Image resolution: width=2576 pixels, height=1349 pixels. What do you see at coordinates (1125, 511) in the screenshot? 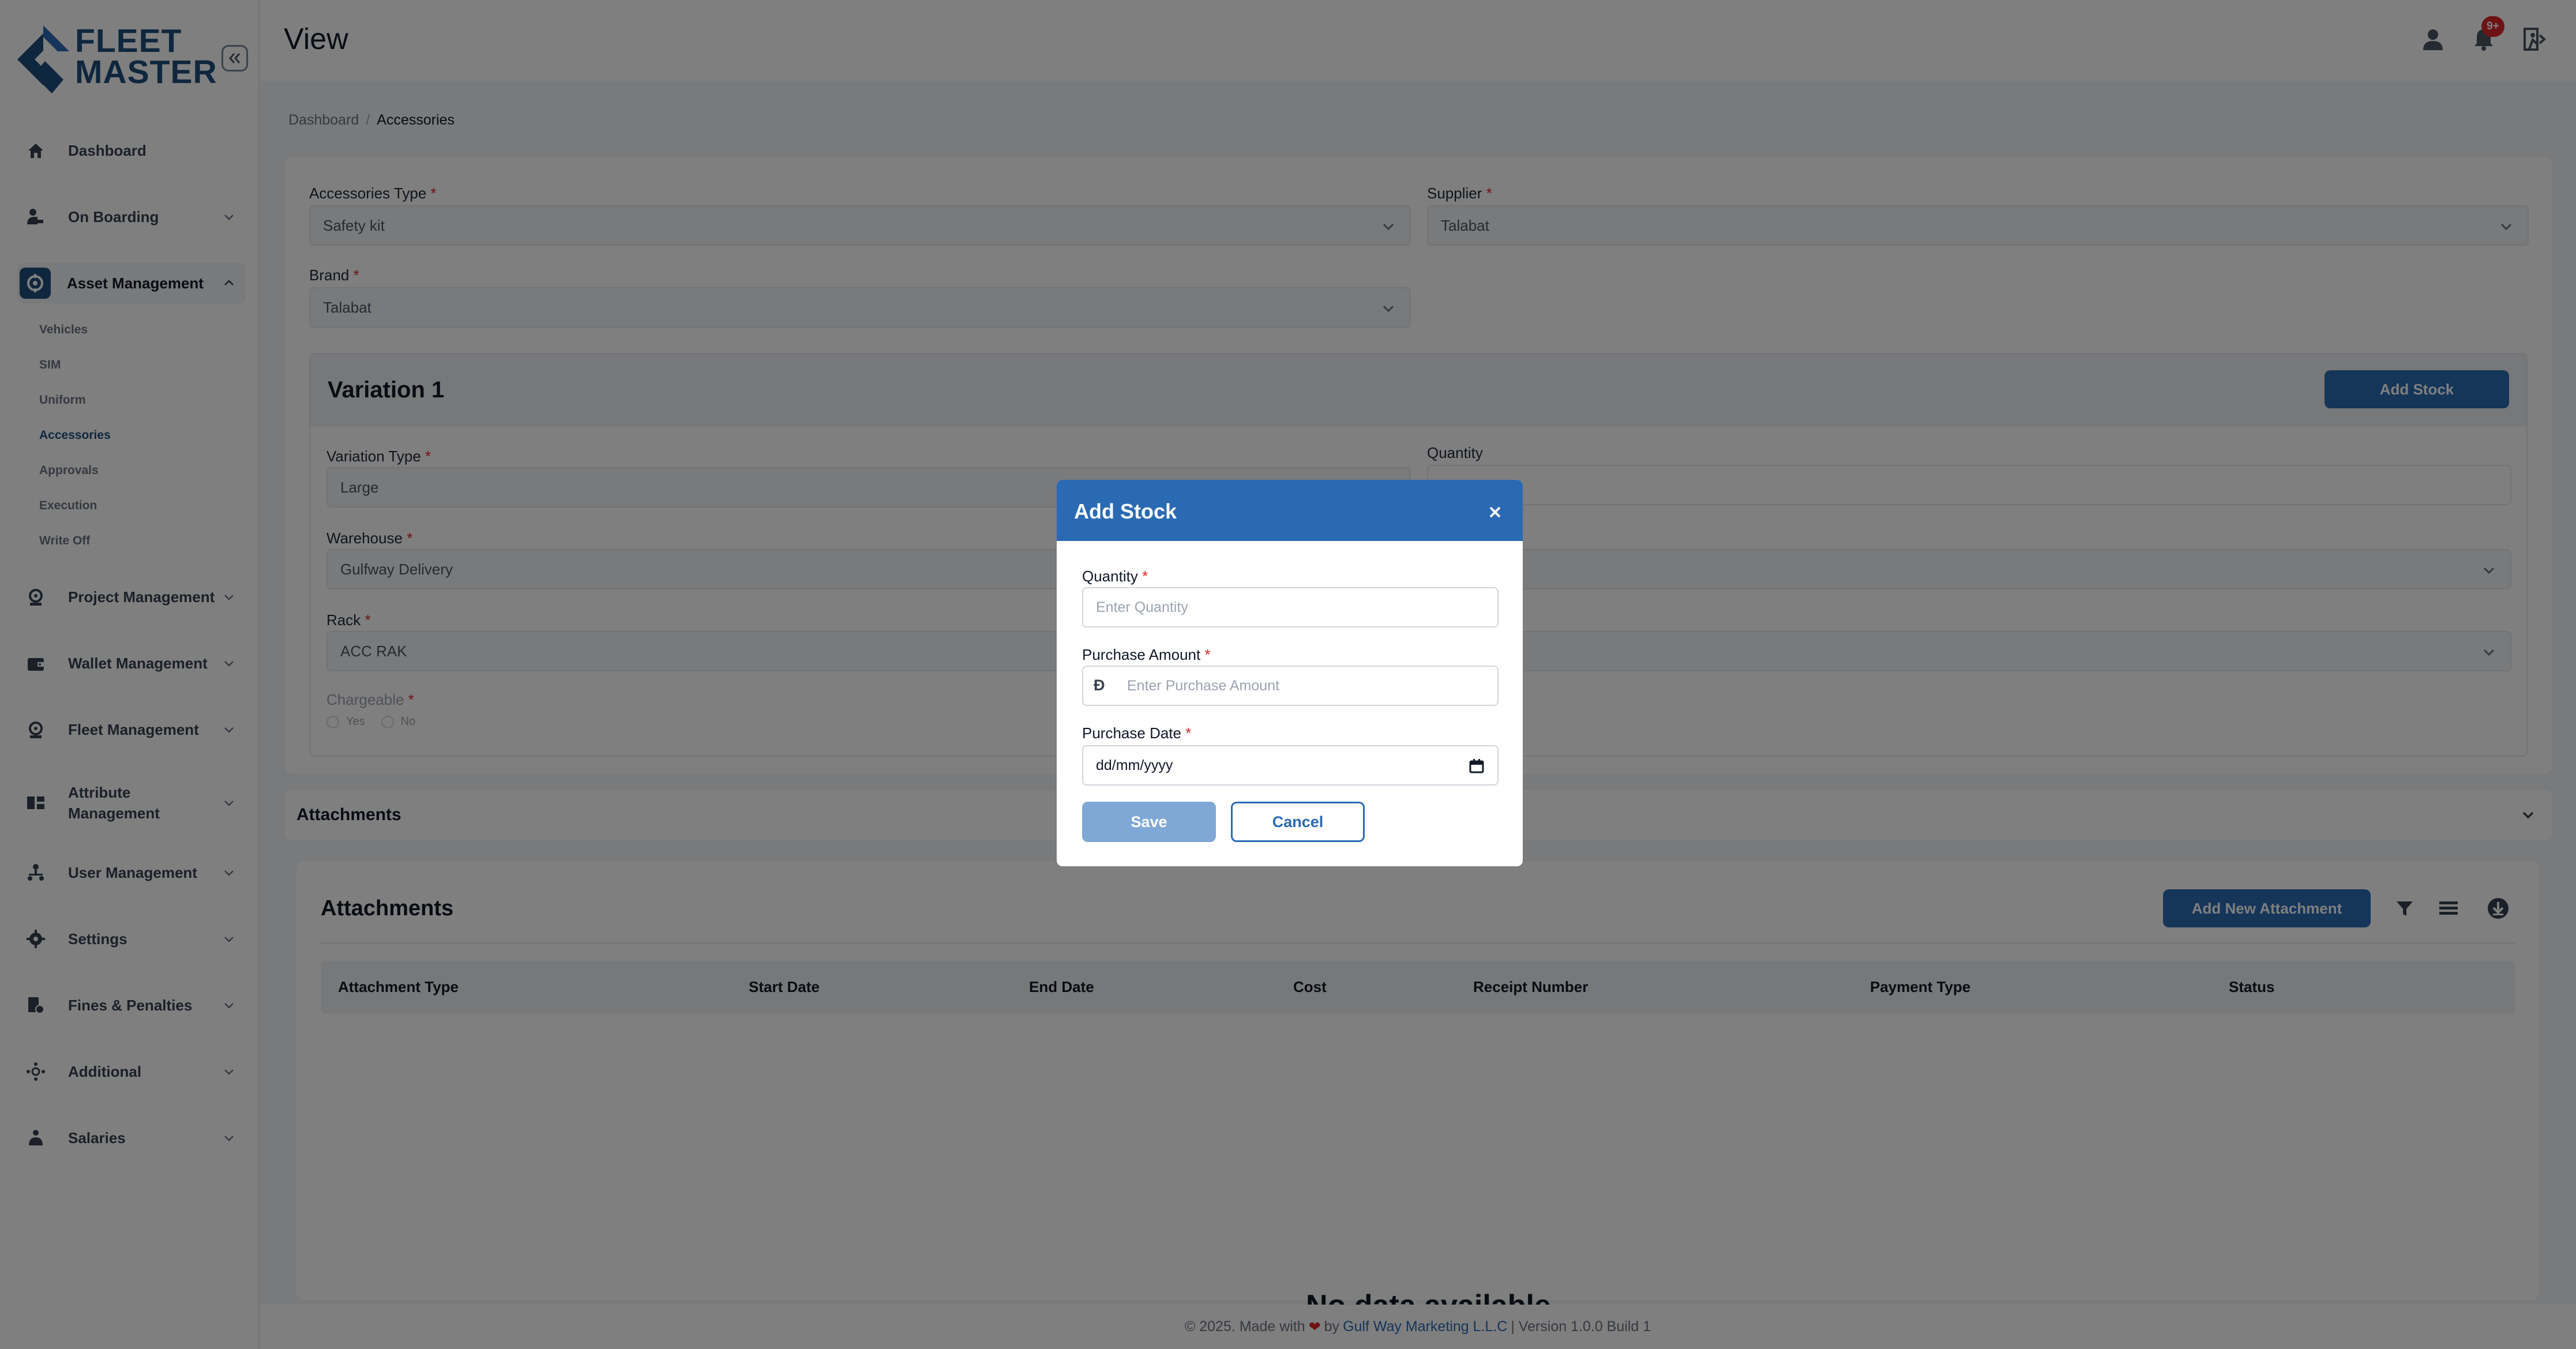
I see `modal-title: Add Stock` at bounding box center [1125, 511].